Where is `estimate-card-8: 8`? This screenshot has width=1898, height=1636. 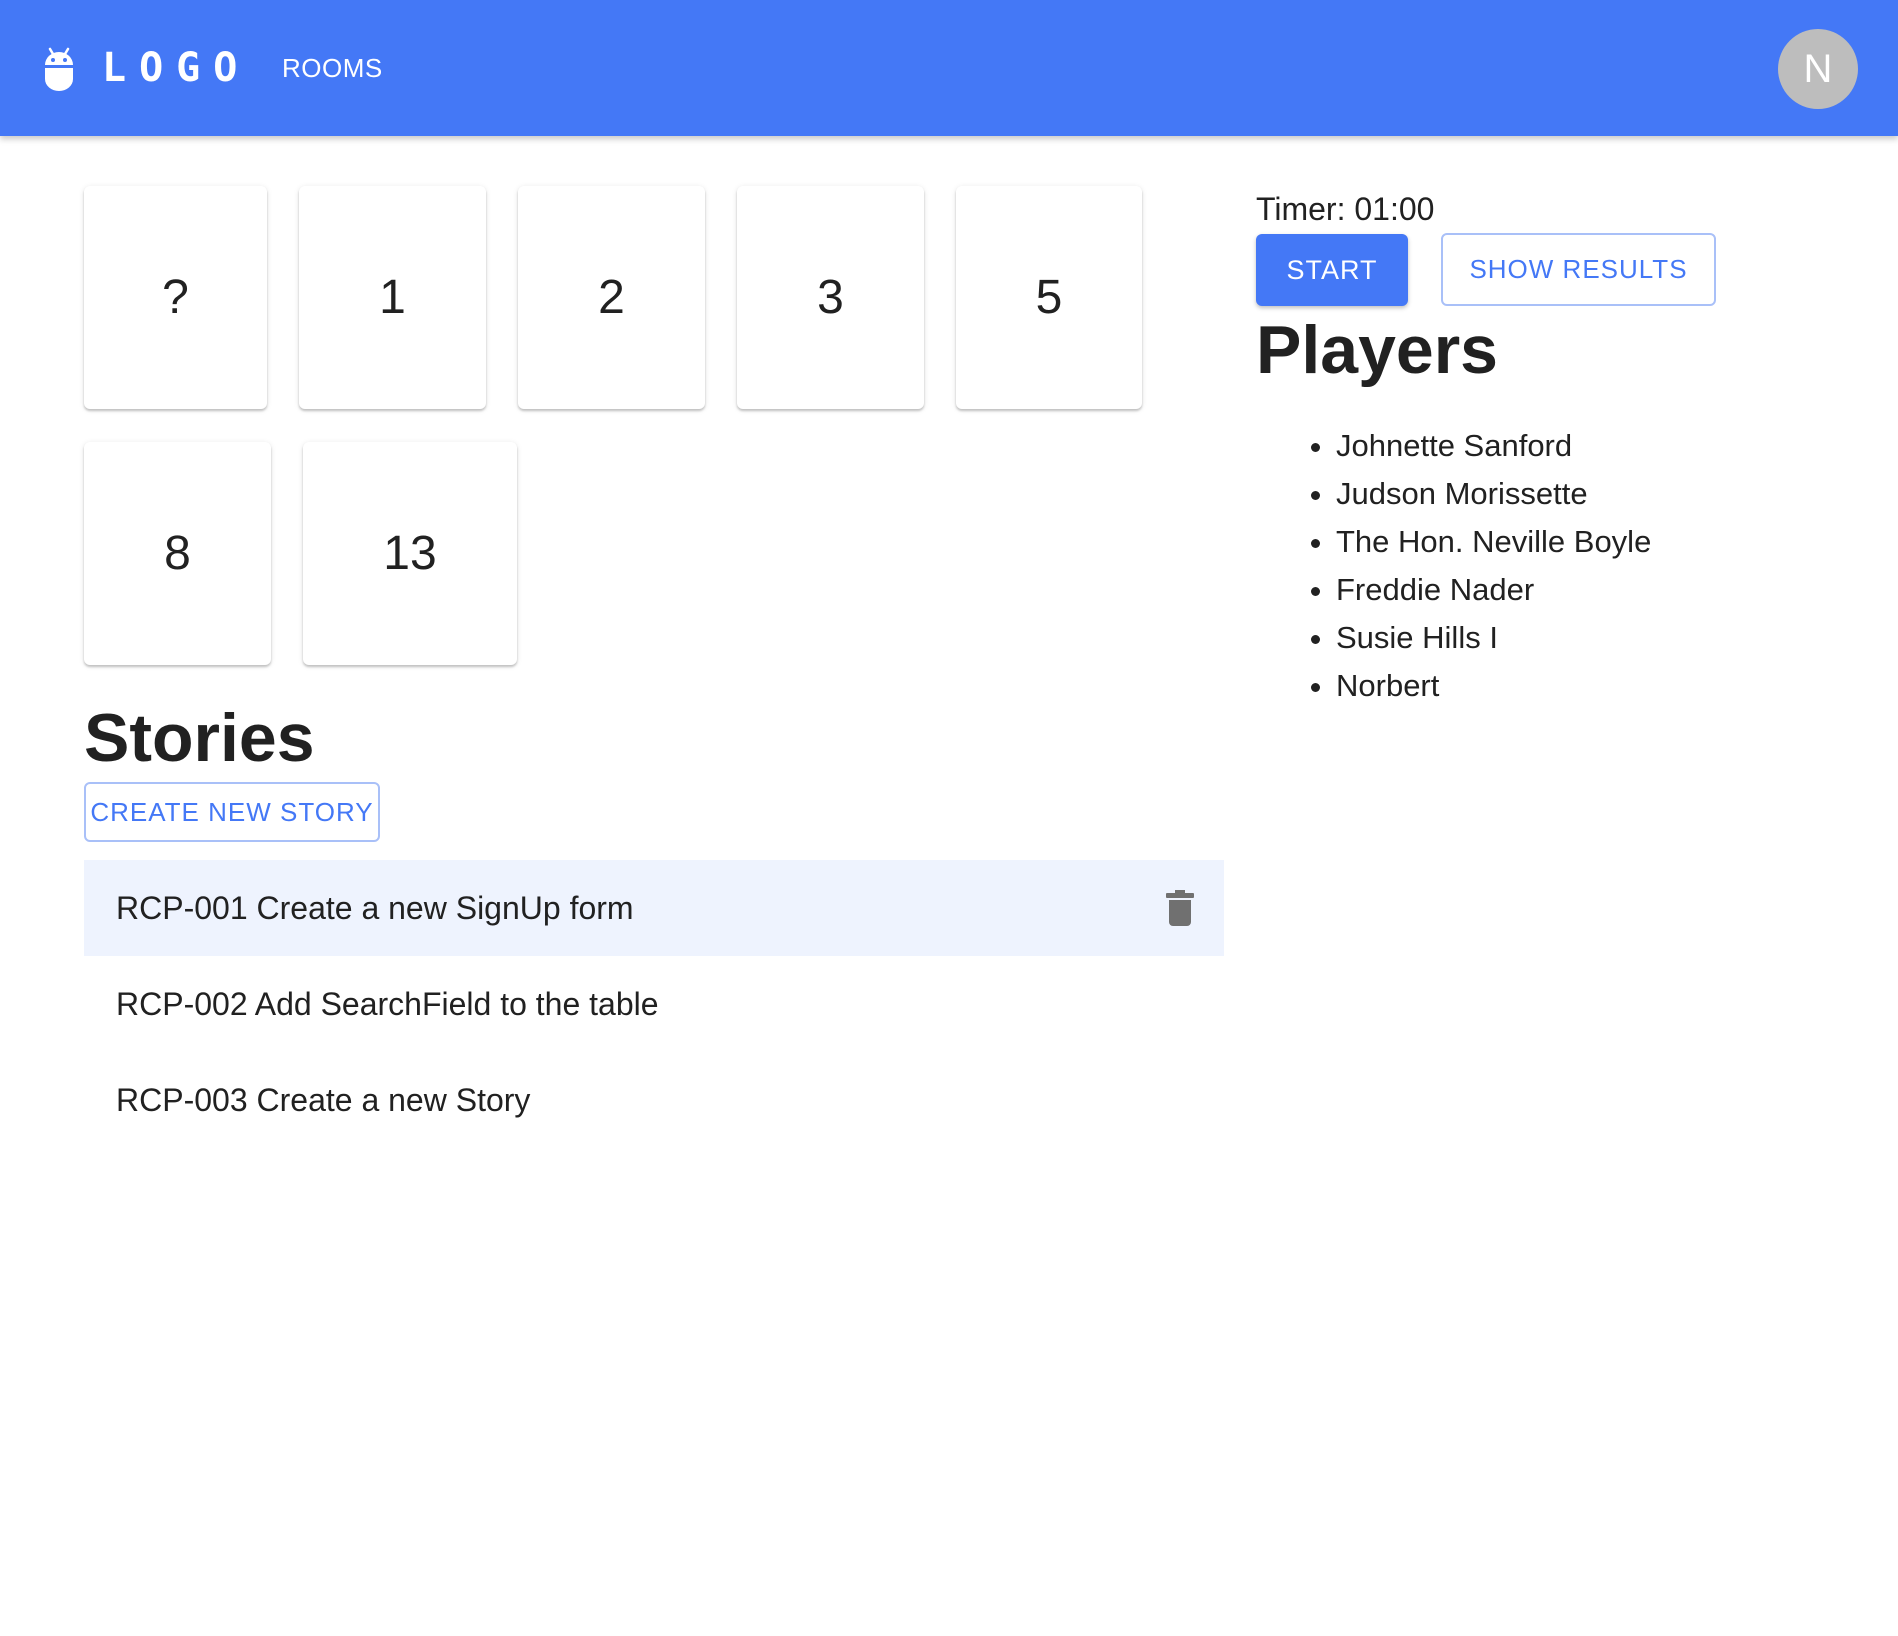 estimate-card-8: 8 is located at coordinates (177, 553).